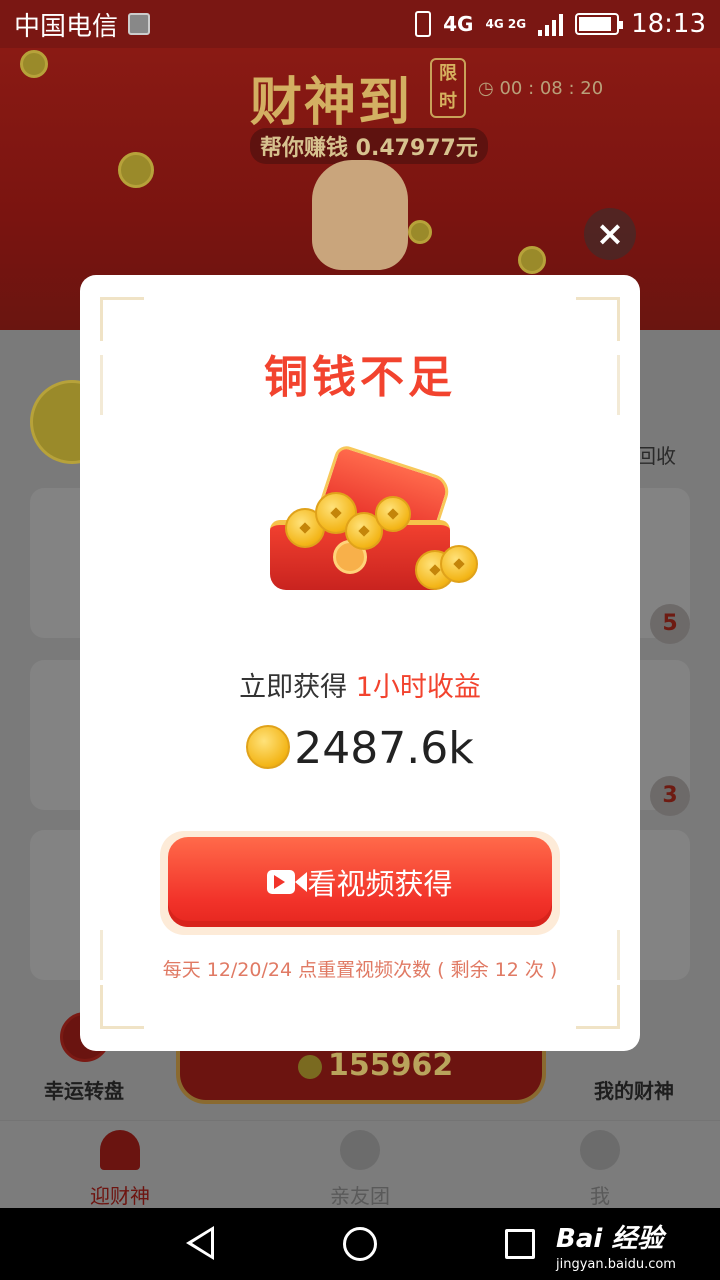 The image size is (720, 1280). I want to click on coin-balance: 155962, so click(375, 1065).